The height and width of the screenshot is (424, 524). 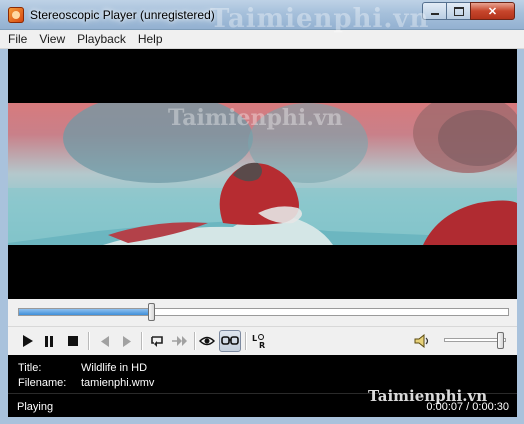 I want to click on maximize-icon, so click(x=458, y=11).